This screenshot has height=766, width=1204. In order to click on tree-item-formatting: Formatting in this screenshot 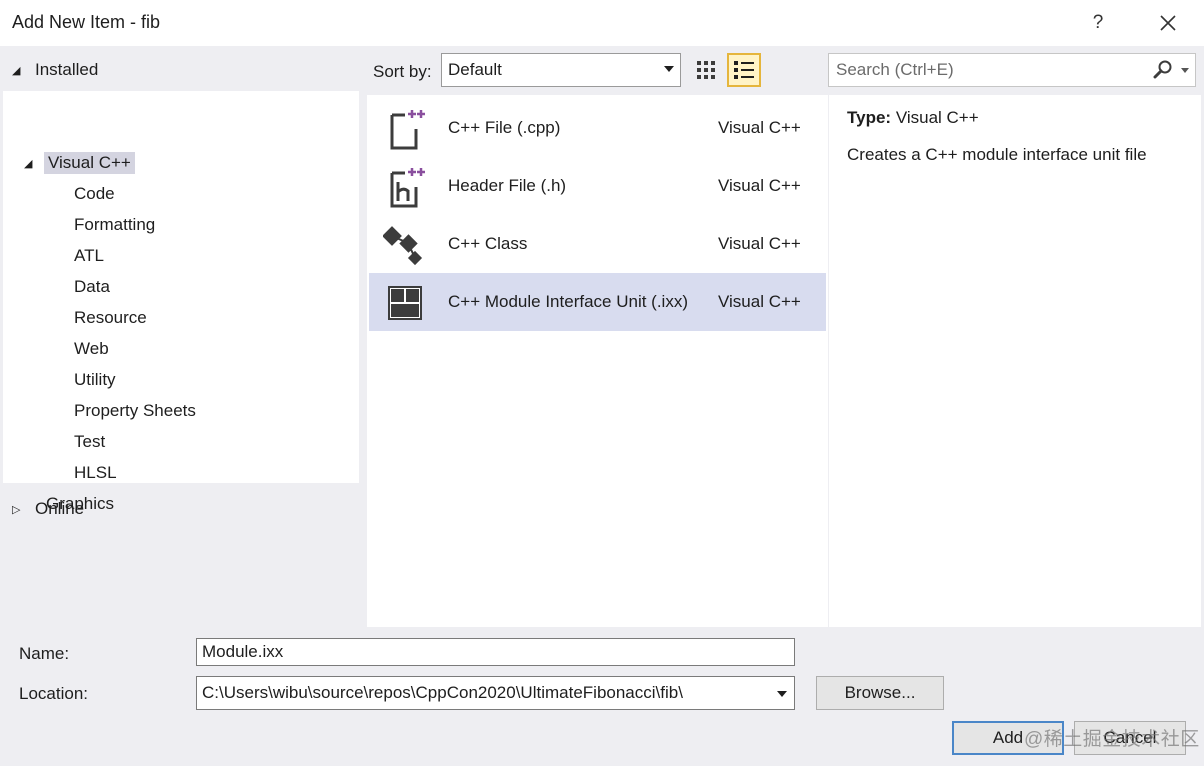, I will do `click(114, 225)`.